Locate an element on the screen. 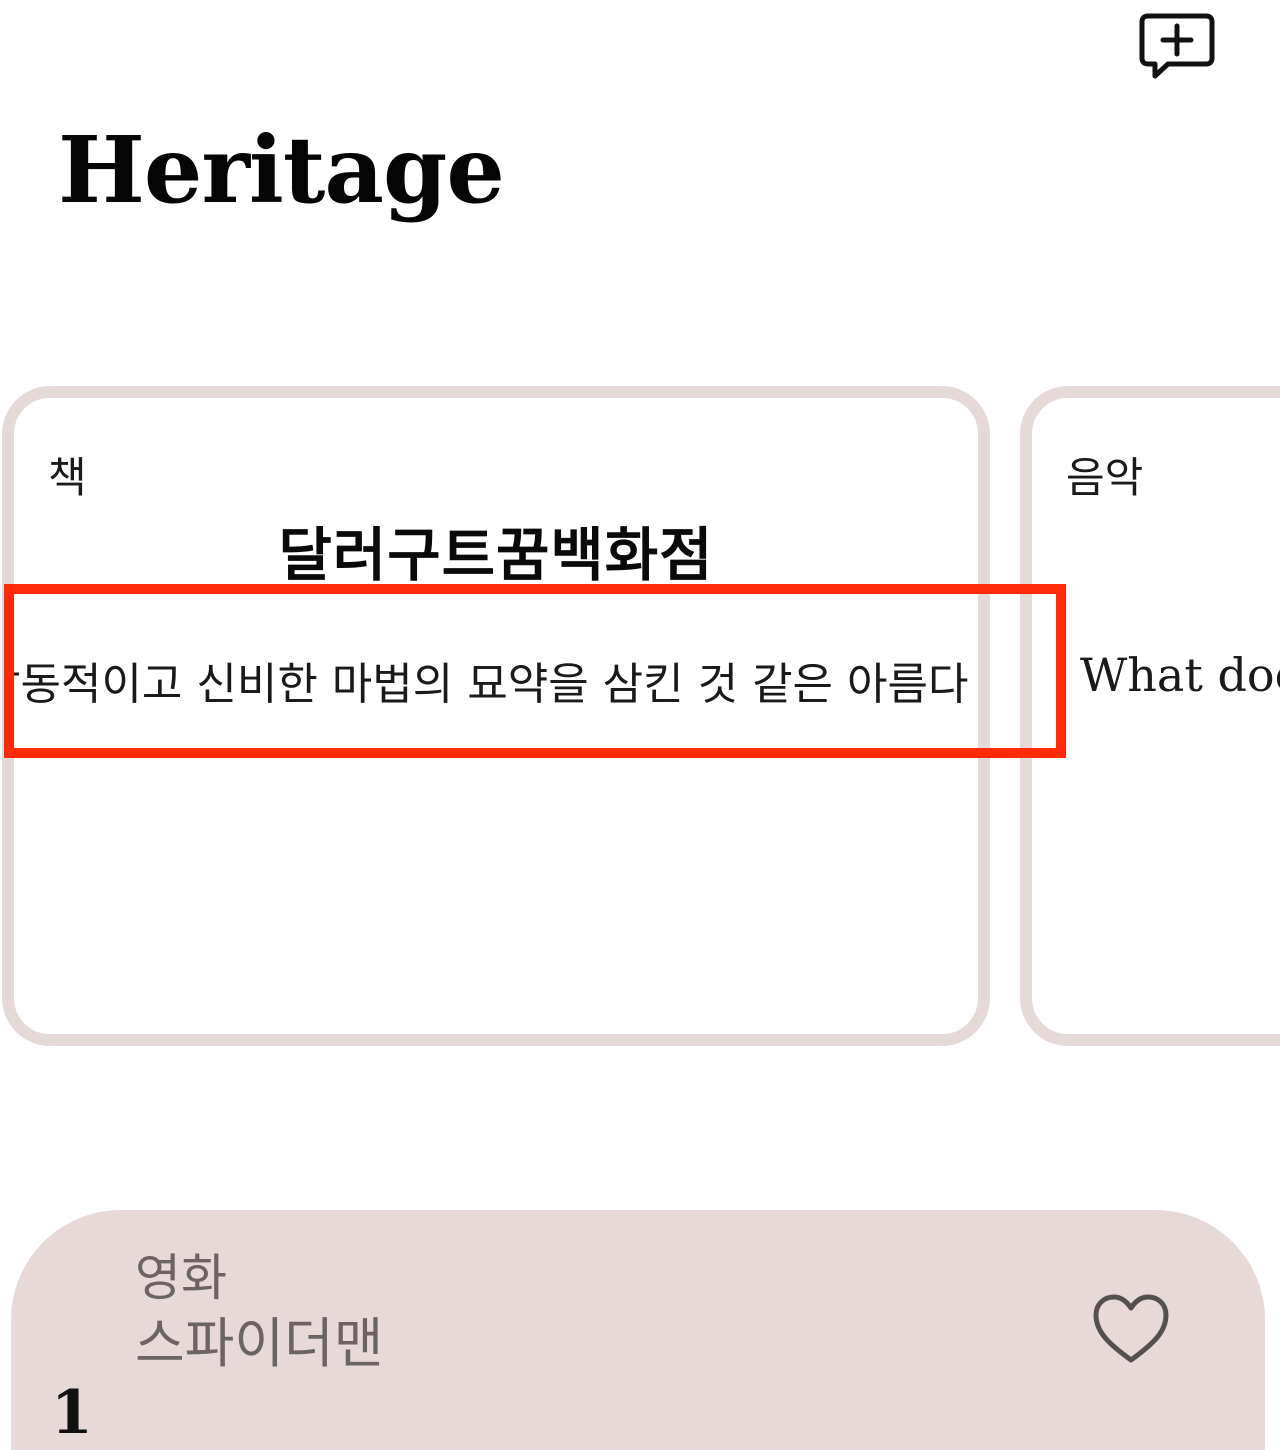  card-category: 음악 is located at coordinates (1105, 477).